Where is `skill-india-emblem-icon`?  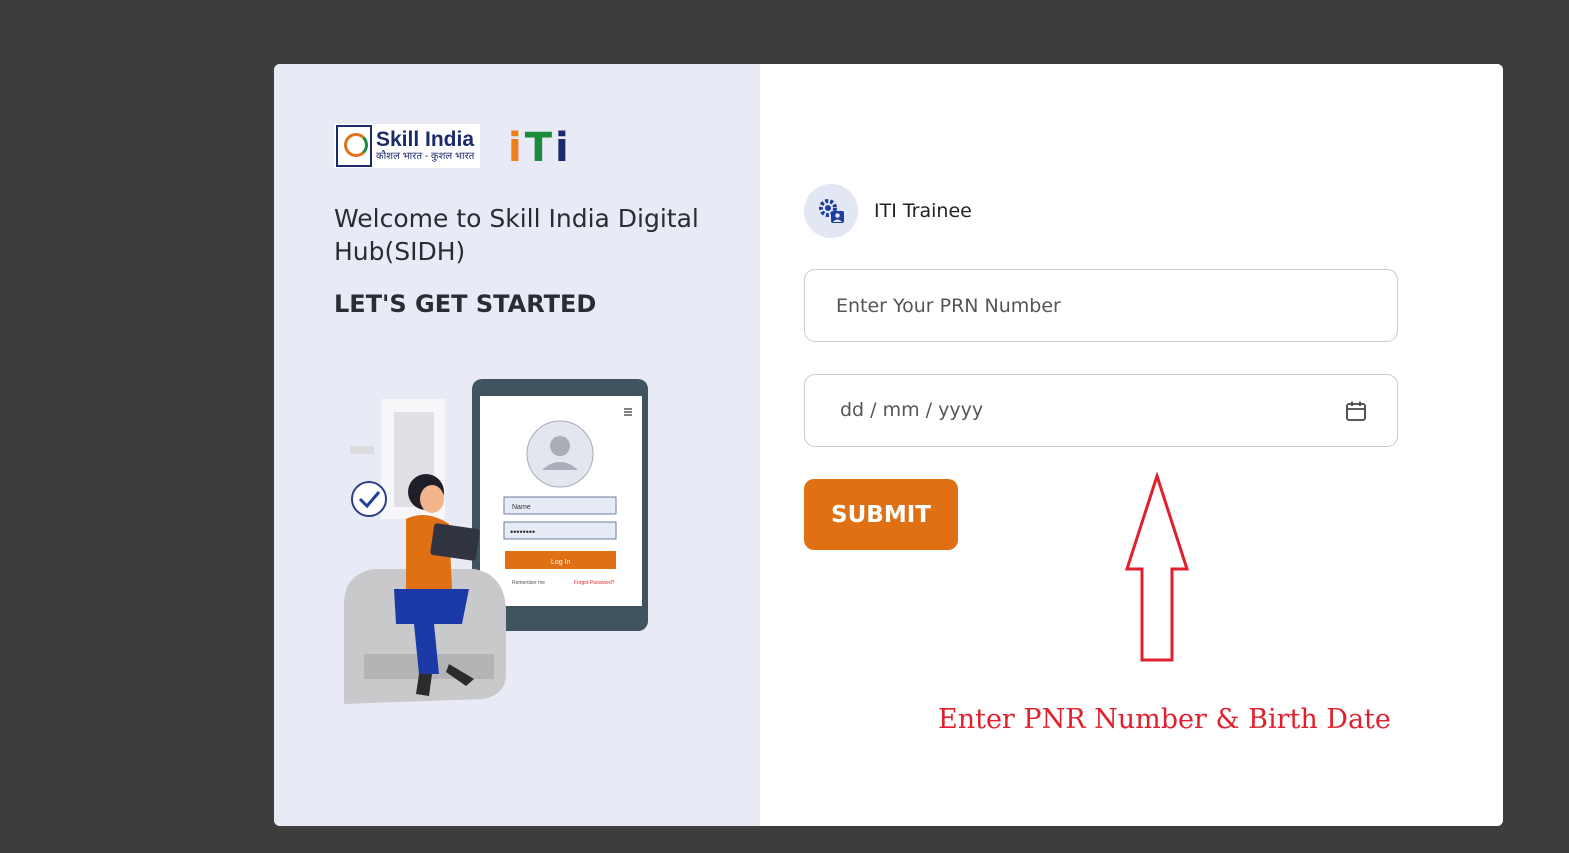
skill-india-emblem-icon is located at coordinates (354, 146).